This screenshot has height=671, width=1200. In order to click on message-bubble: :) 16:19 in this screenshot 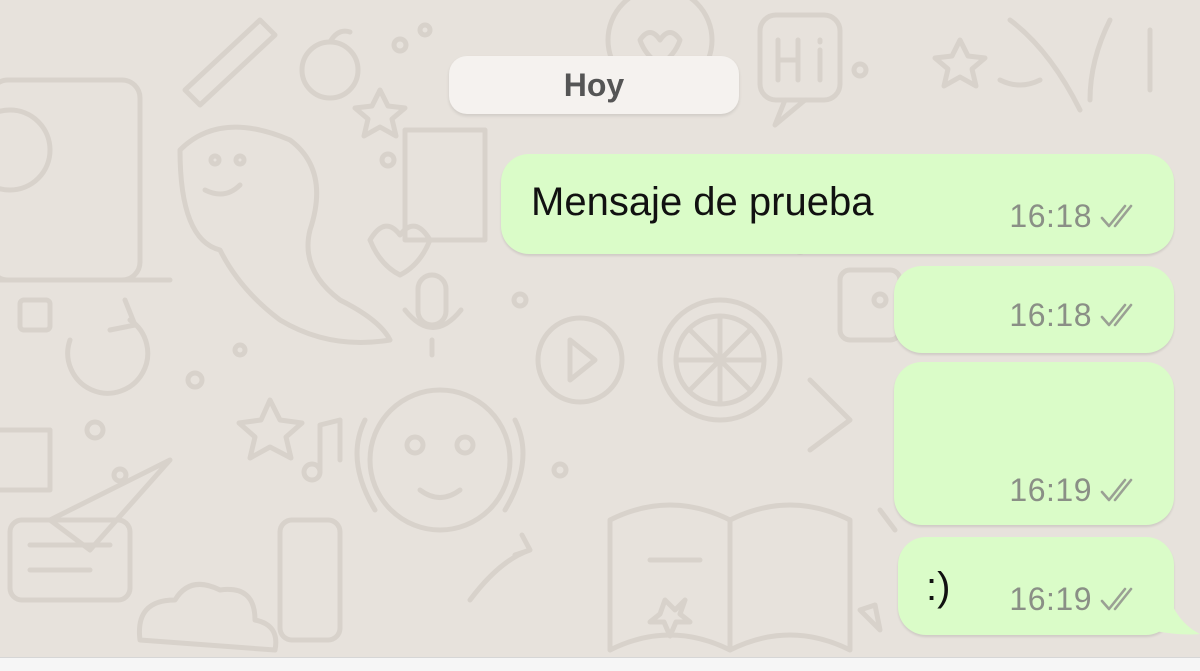, I will do `click(1036, 586)`.